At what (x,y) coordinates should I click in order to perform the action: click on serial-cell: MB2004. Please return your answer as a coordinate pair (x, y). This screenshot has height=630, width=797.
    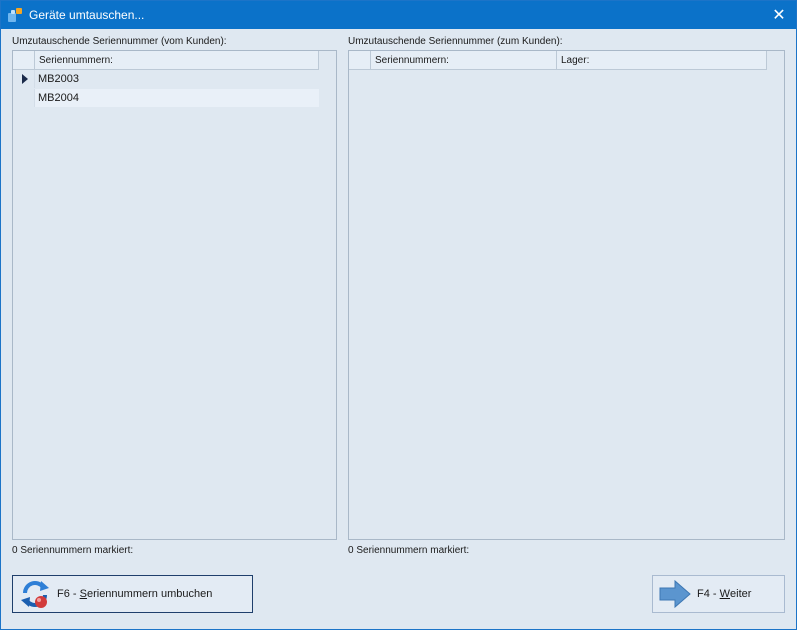
    Looking at the image, I should click on (177, 98).